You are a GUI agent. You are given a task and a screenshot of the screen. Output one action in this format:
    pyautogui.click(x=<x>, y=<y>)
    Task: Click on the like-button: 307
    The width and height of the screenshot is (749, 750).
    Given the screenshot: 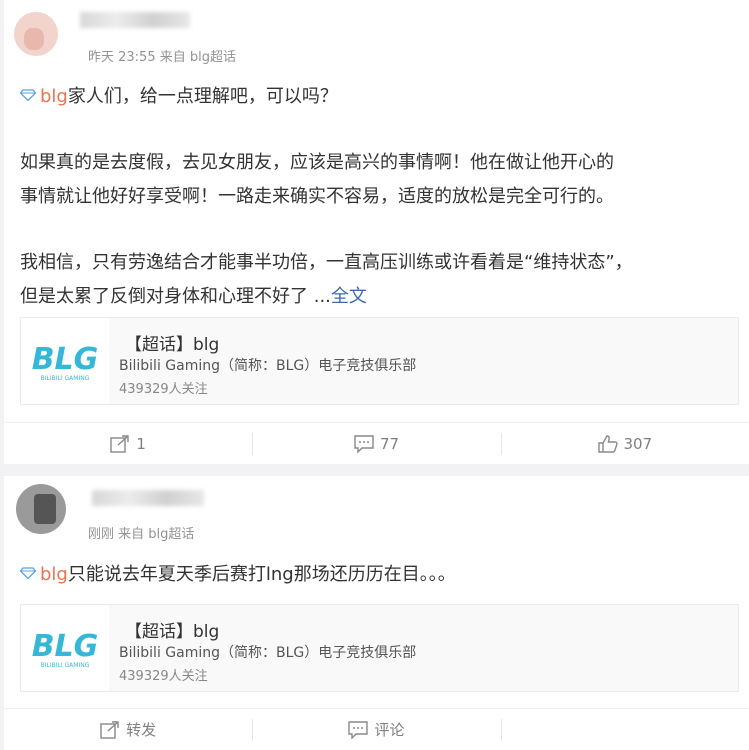 What is the action you would take?
    pyautogui.click(x=624, y=443)
    